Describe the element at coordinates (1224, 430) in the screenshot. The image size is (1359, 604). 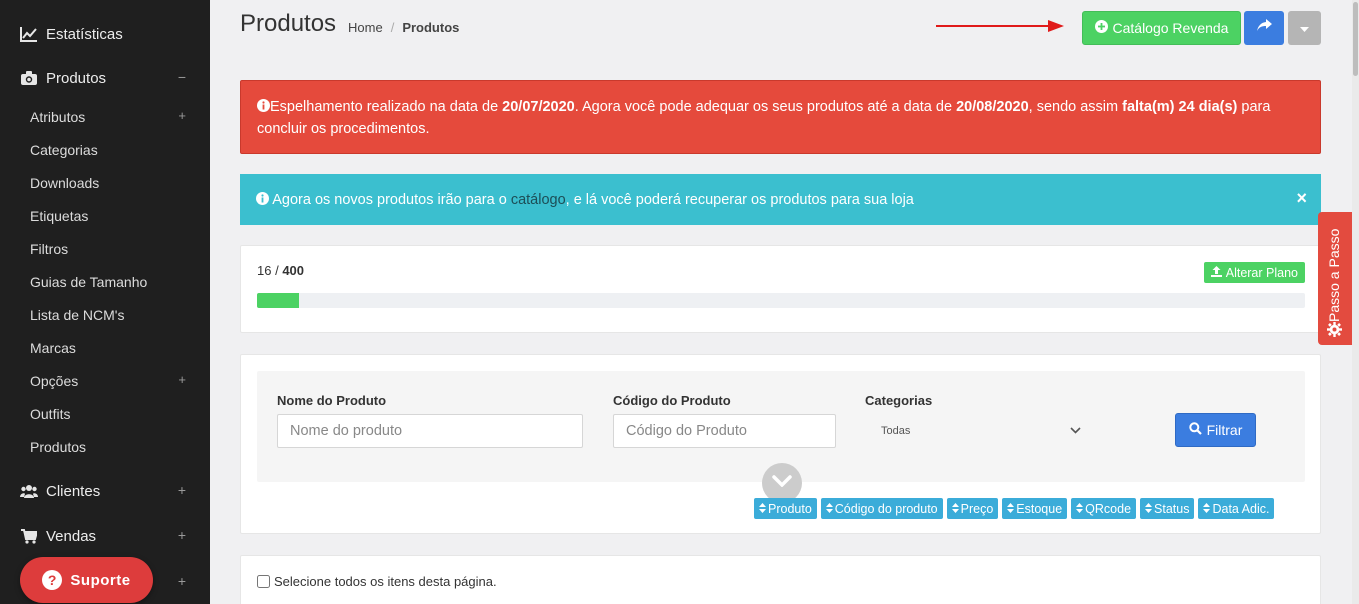
I see `filtrar-label: Filtrar` at that location.